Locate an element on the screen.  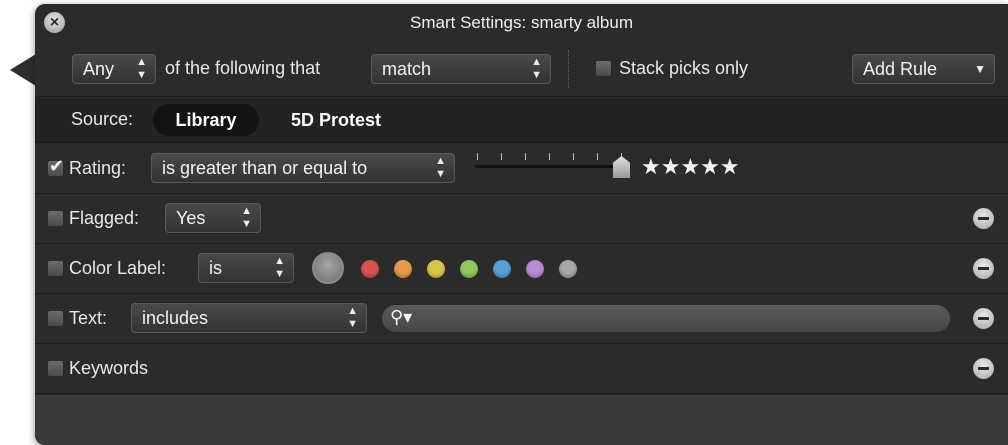
match-mode-popup: Any ▲ ▼ is located at coordinates (114, 69).